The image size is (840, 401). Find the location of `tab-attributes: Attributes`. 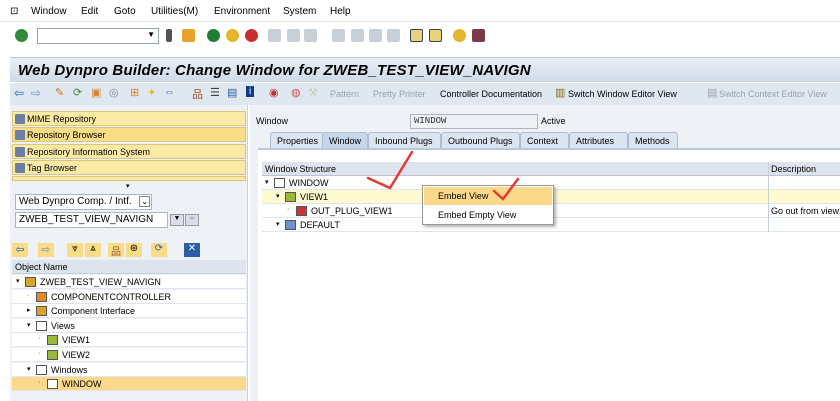

tab-attributes: Attributes is located at coordinates (598, 140).